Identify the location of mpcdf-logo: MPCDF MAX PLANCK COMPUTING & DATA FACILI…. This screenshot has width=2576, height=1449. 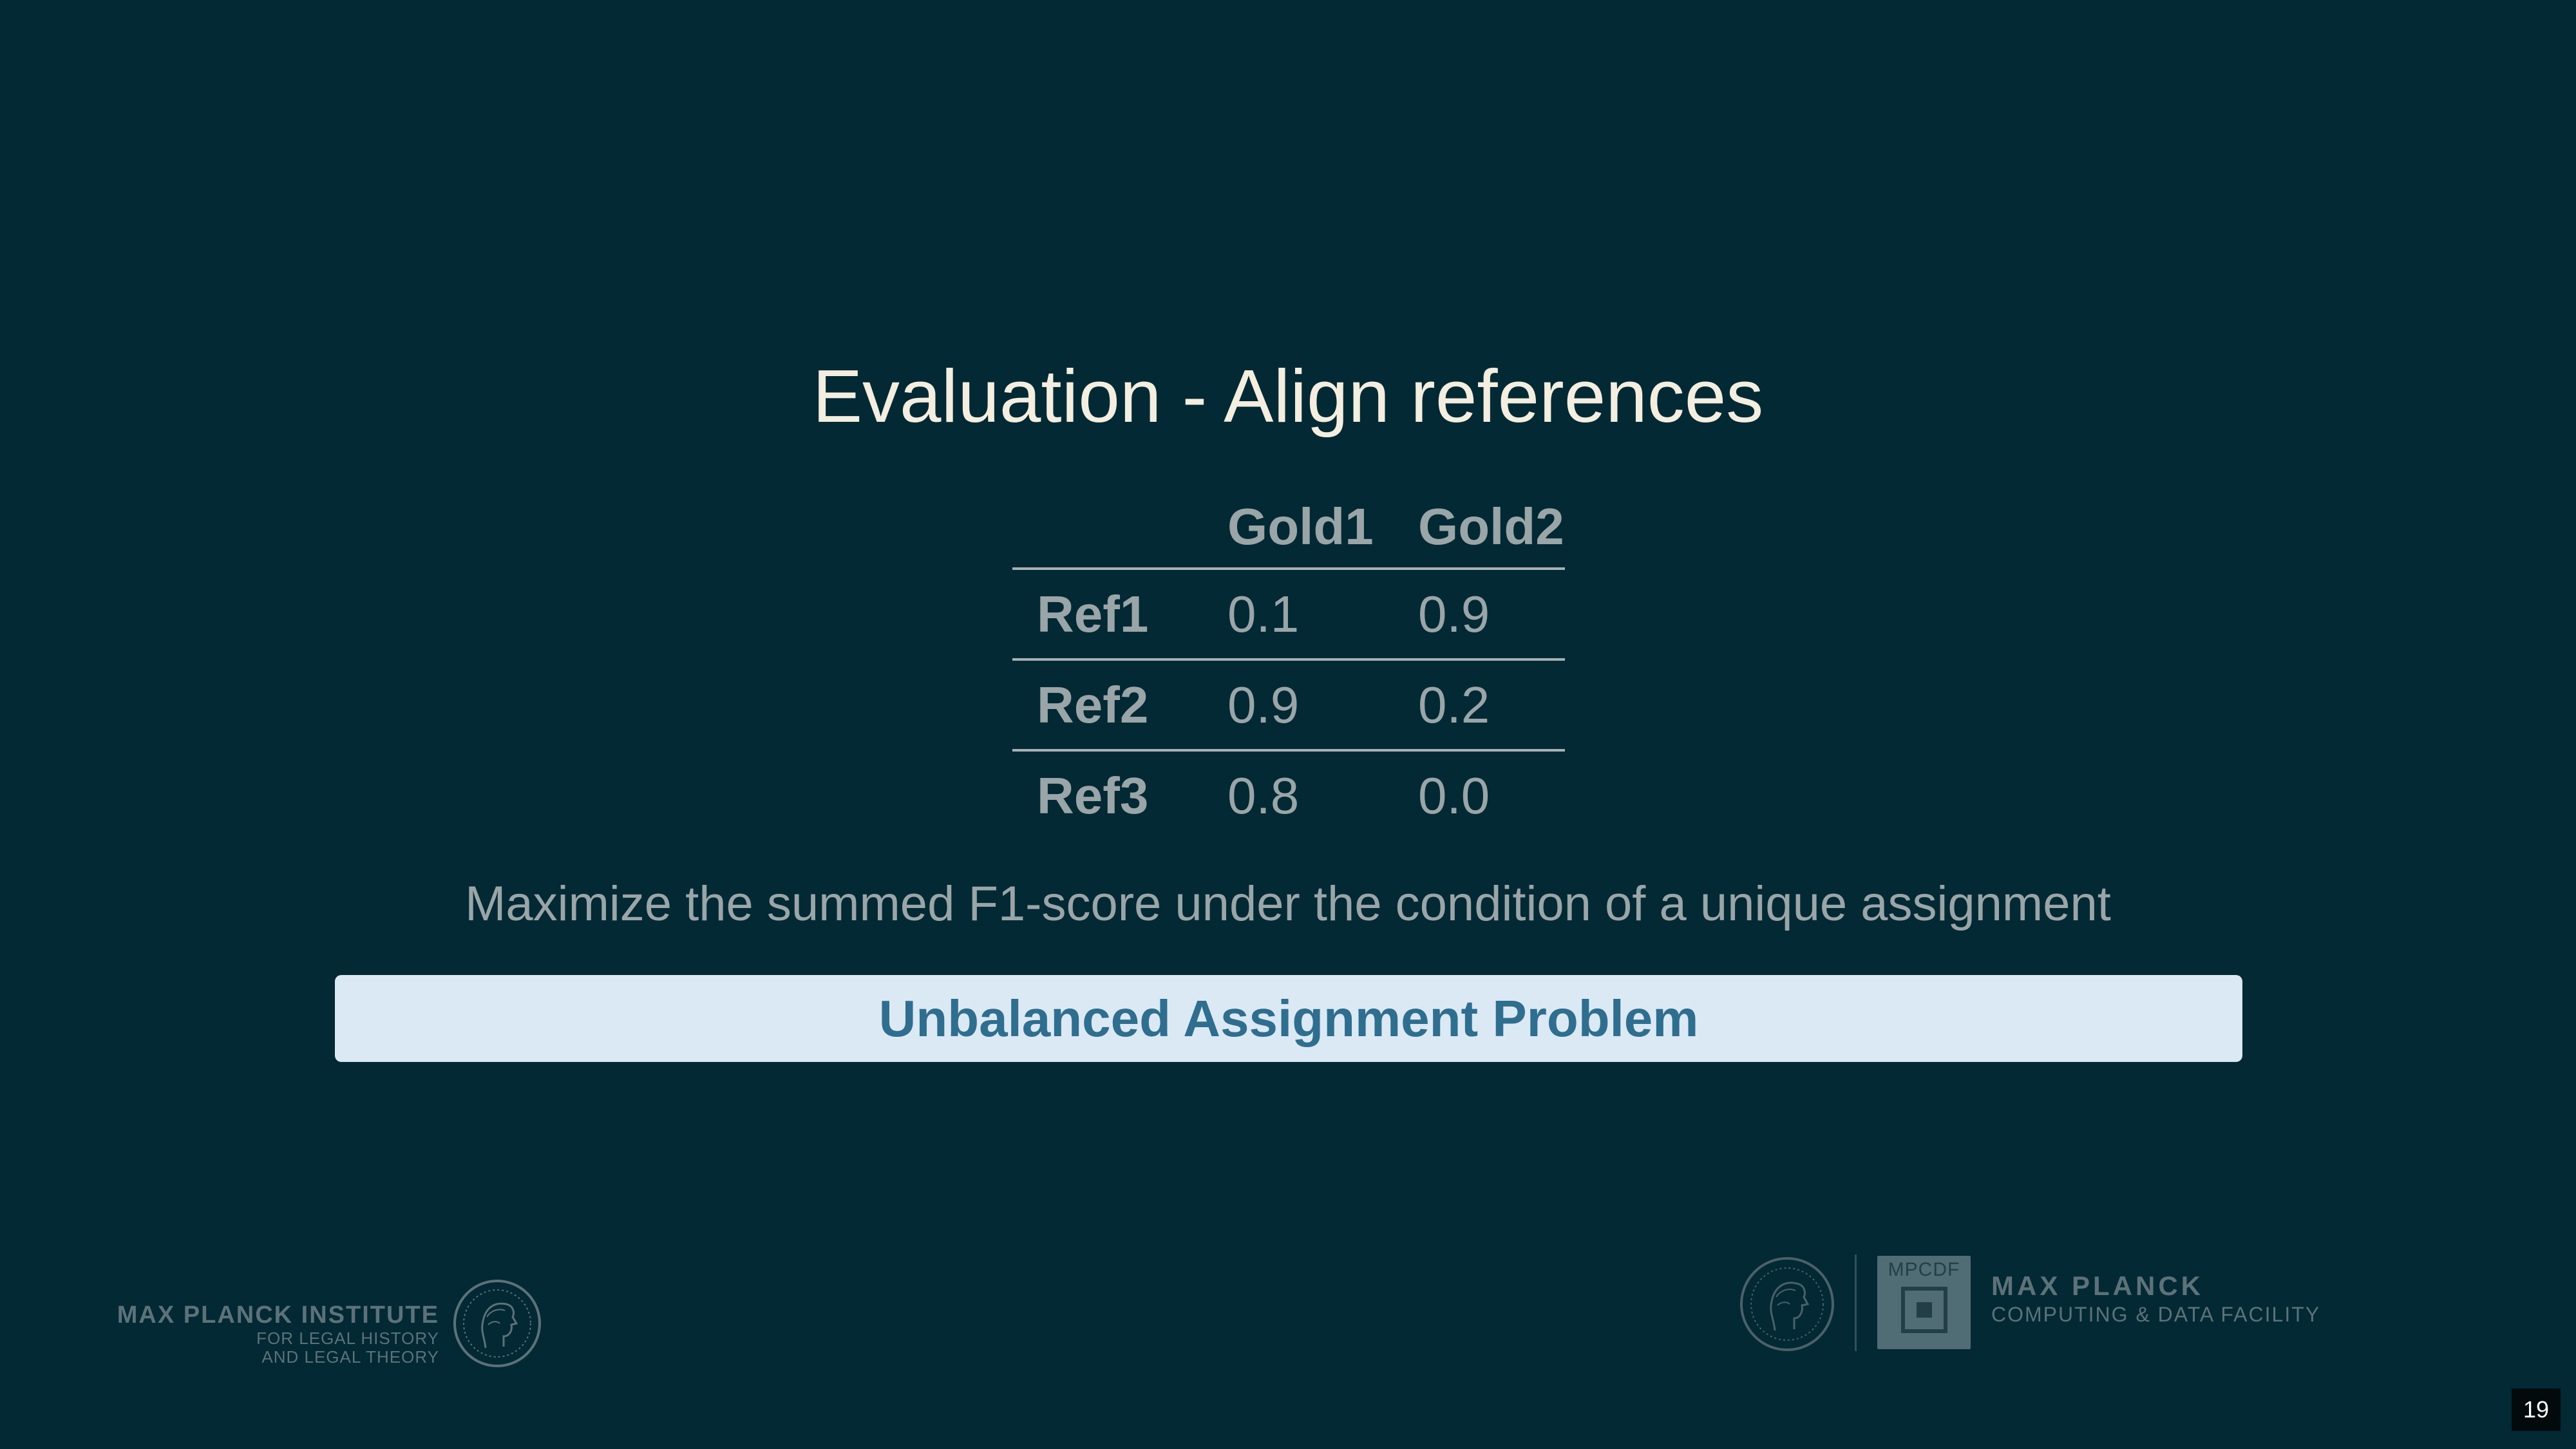
(2030, 1303).